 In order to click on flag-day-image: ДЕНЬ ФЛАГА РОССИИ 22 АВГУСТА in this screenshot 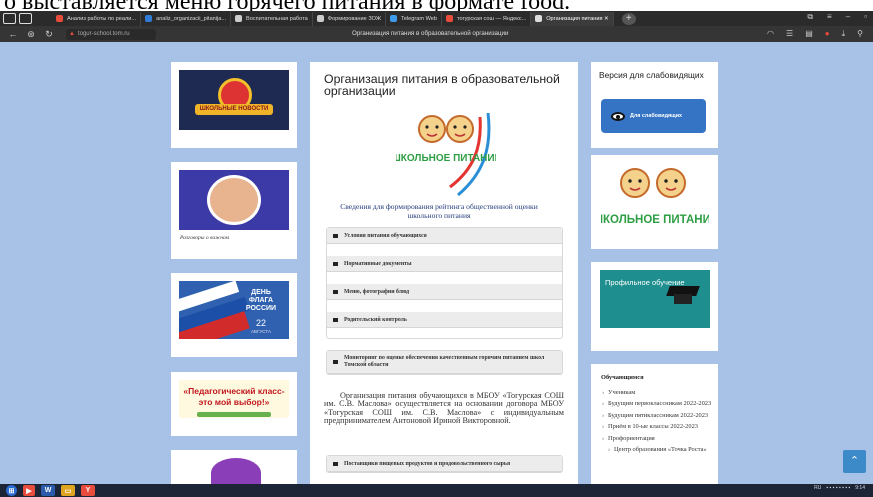, I will do `click(234, 310)`.